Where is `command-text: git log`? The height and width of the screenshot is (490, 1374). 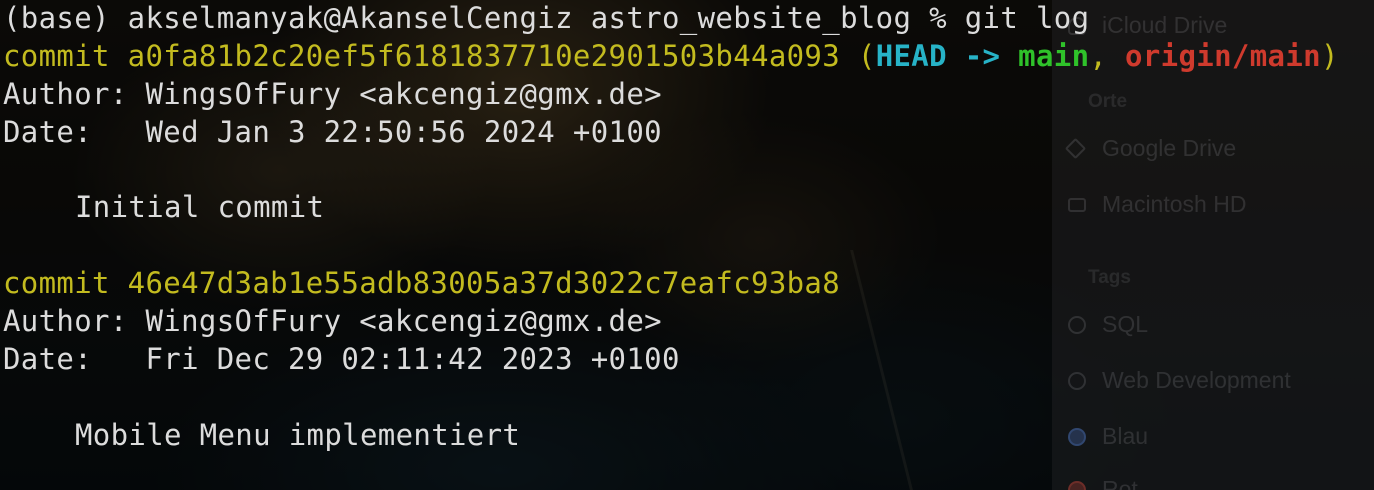
command-text: git log is located at coordinates (1027, 18).